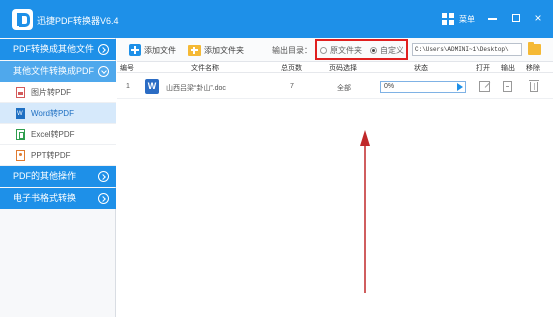 This screenshot has height=317, width=553. Describe the element at coordinates (291, 68) in the screenshot. I see `col-pages: 总页数` at that location.